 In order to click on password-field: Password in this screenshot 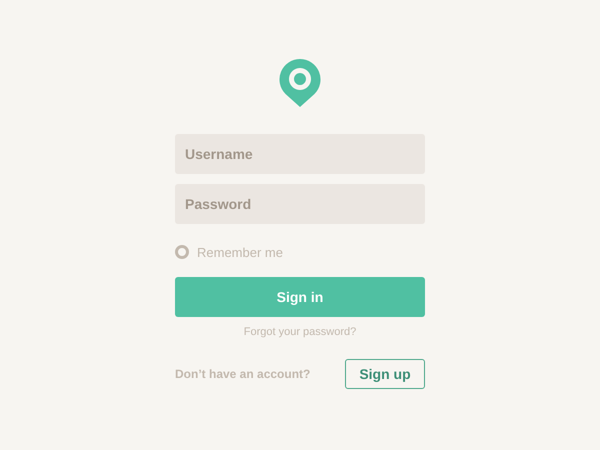, I will do `click(300, 204)`.